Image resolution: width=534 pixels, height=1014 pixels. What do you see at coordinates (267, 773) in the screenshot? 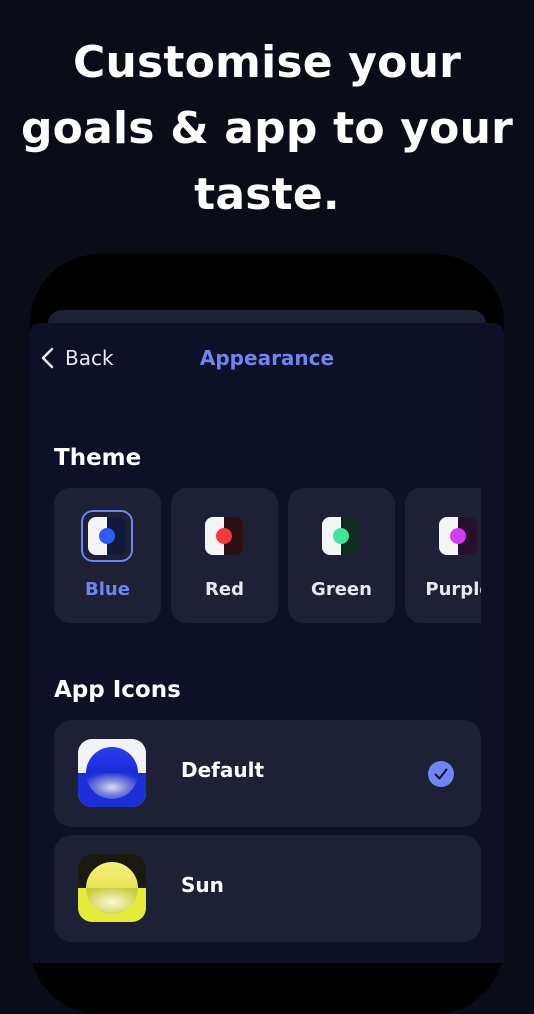
I see `app-icon-option-default: Default` at bounding box center [267, 773].